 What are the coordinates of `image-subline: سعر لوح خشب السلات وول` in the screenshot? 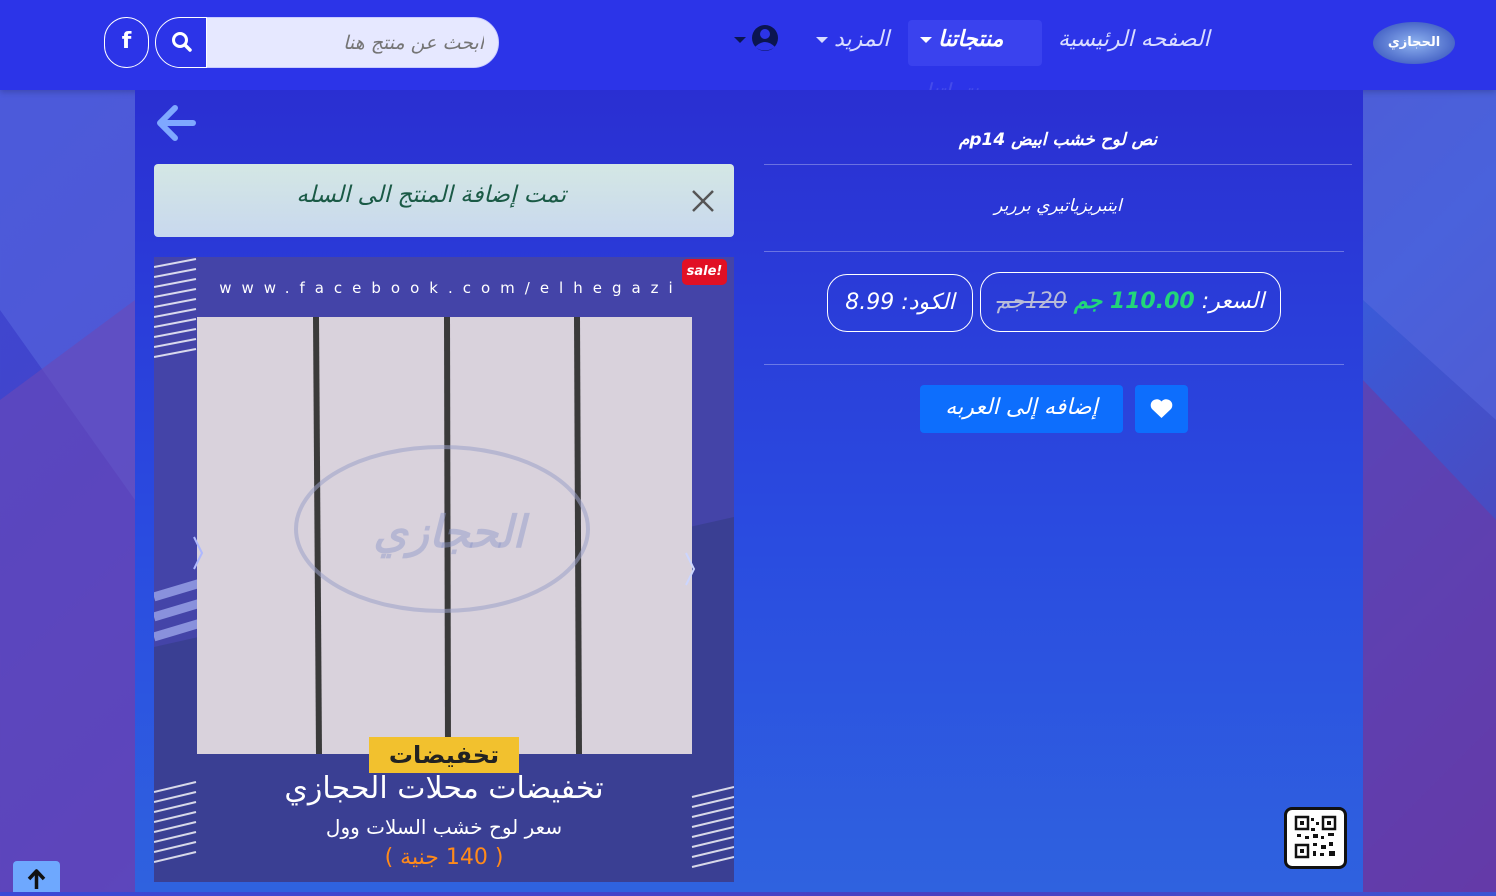 It's located at (444, 827).